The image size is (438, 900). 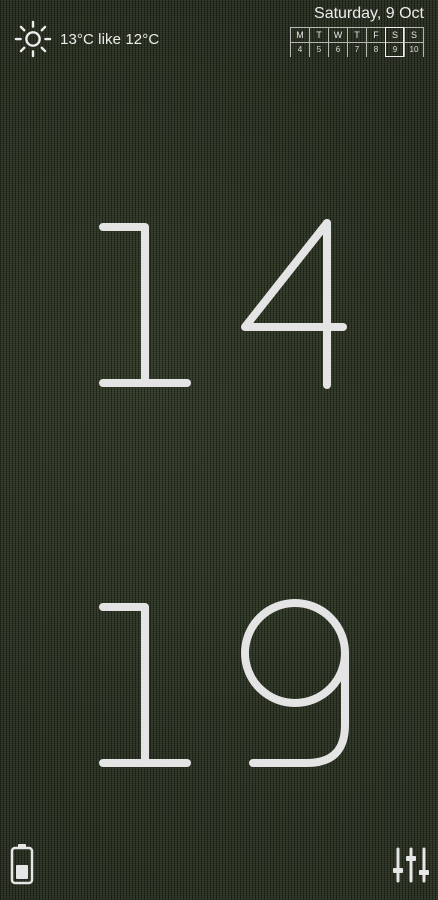 What do you see at coordinates (22, 864) in the screenshot?
I see `battery-icon` at bounding box center [22, 864].